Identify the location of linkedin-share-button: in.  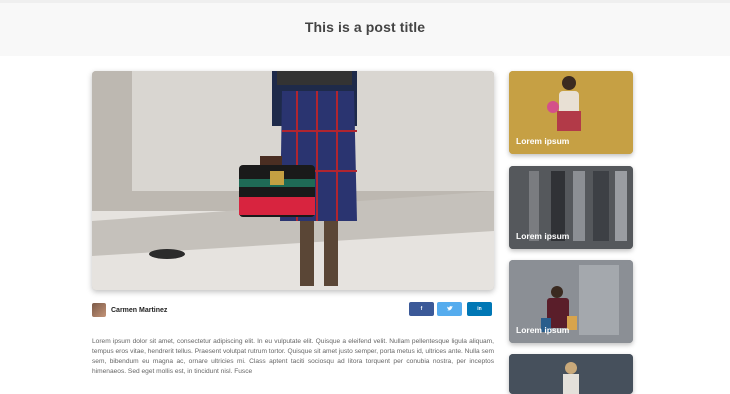
(479, 309).